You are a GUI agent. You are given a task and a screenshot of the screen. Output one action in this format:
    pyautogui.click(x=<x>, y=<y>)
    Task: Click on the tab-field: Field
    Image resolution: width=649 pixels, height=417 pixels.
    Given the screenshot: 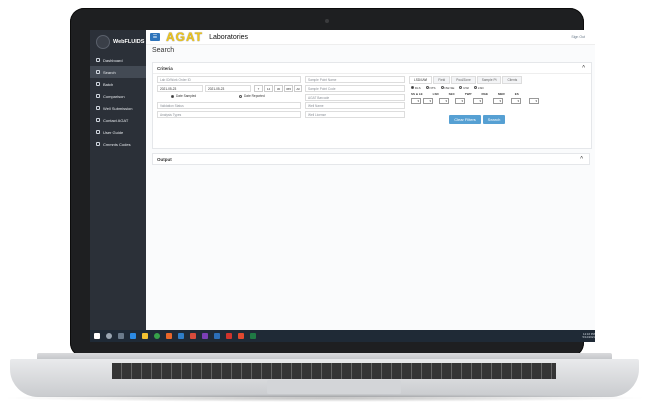 What is the action you would take?
    pyautogui.click(x=442, y=80)
    